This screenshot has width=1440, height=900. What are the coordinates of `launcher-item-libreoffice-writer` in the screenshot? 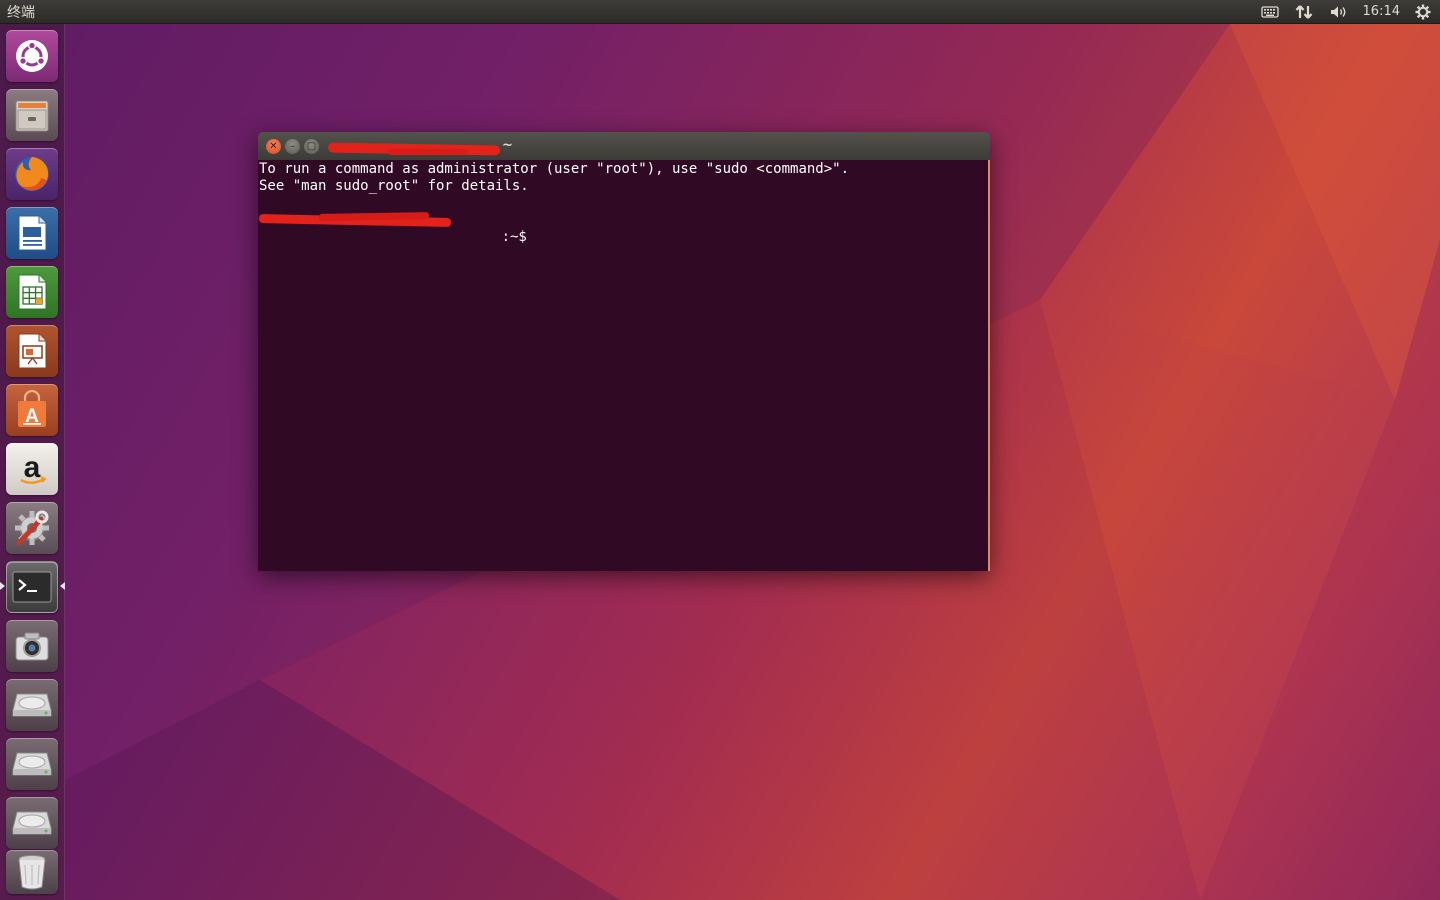 It's located at (32, 233).